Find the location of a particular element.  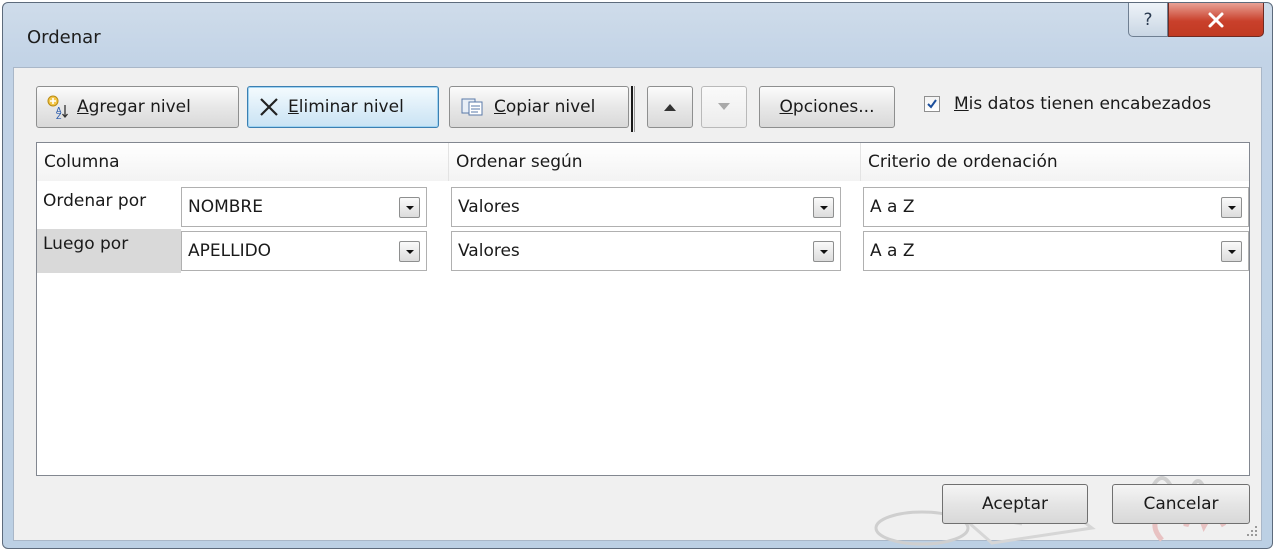

close-icon is located at coordinates (1216, 19).